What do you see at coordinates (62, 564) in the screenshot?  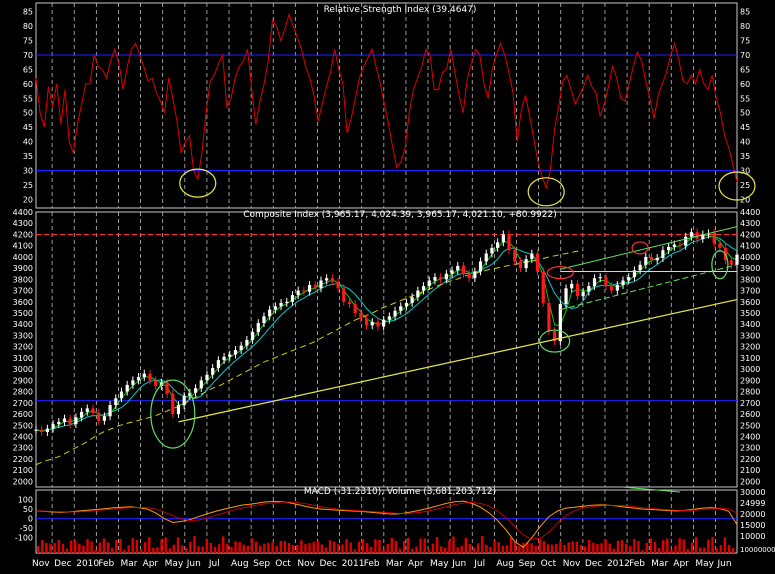 I see `x-tick-label: Dec` at bounding box center [62, 564].